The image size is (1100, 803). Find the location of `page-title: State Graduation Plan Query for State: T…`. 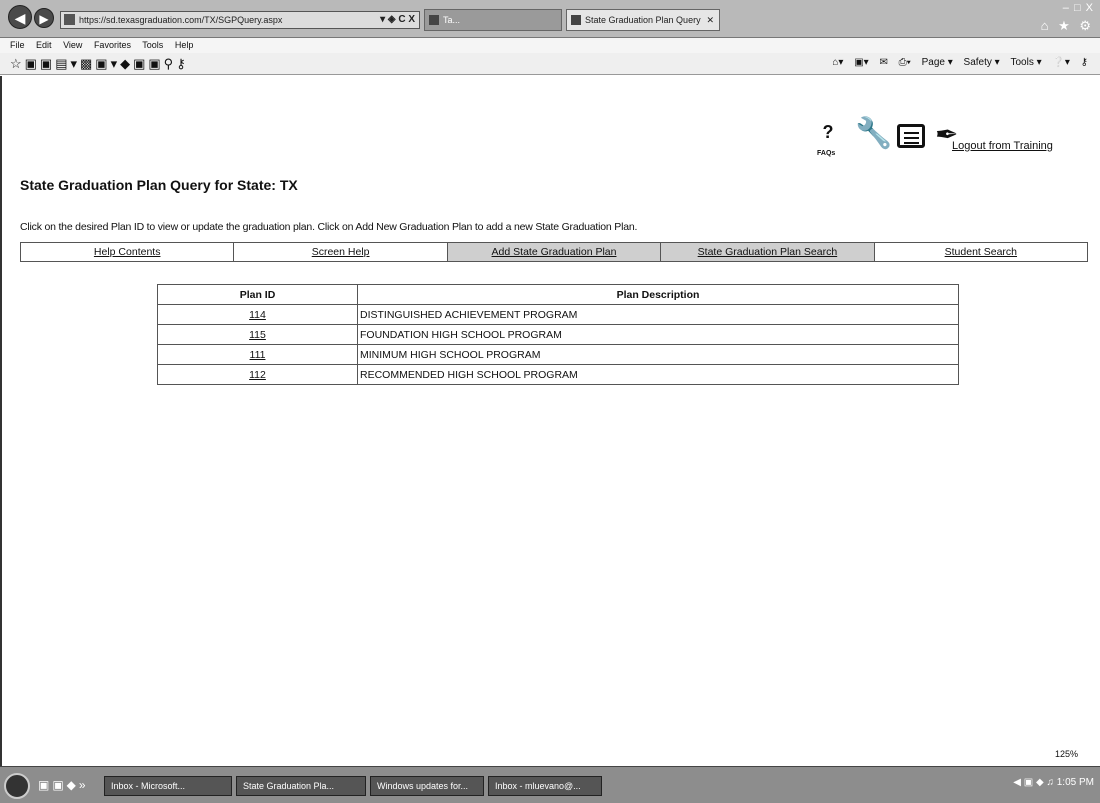

page-title: State Graduation Plan Query for State: T… is located at coordinates (159, 185).